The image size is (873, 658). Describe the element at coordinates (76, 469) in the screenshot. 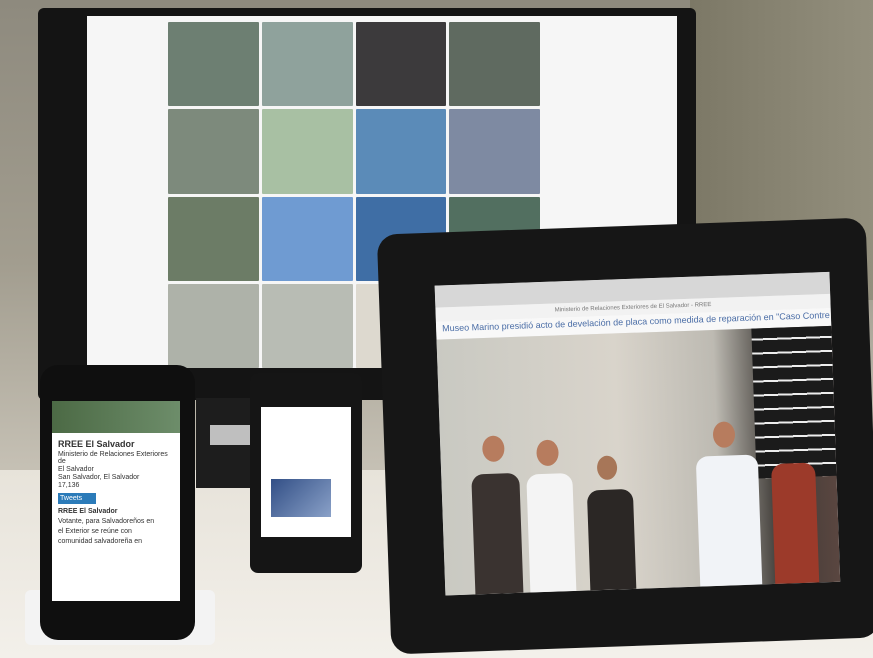

I see `bio-line: El Salvador` at that location.